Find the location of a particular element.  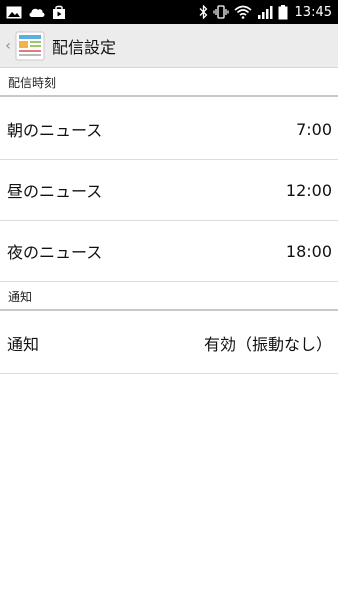

setting-row-morning-news: 朝のニュース 7:00 is located at coordinates (169, 129).